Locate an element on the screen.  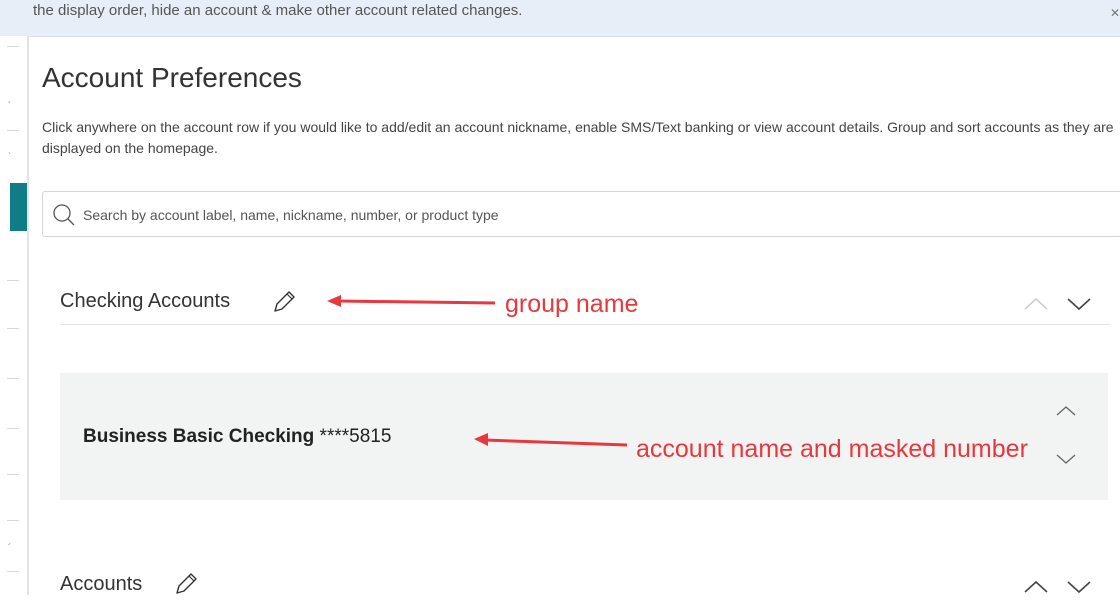
account-label: Business Basic Checking ****5815 is located at coordinates (237, 437).